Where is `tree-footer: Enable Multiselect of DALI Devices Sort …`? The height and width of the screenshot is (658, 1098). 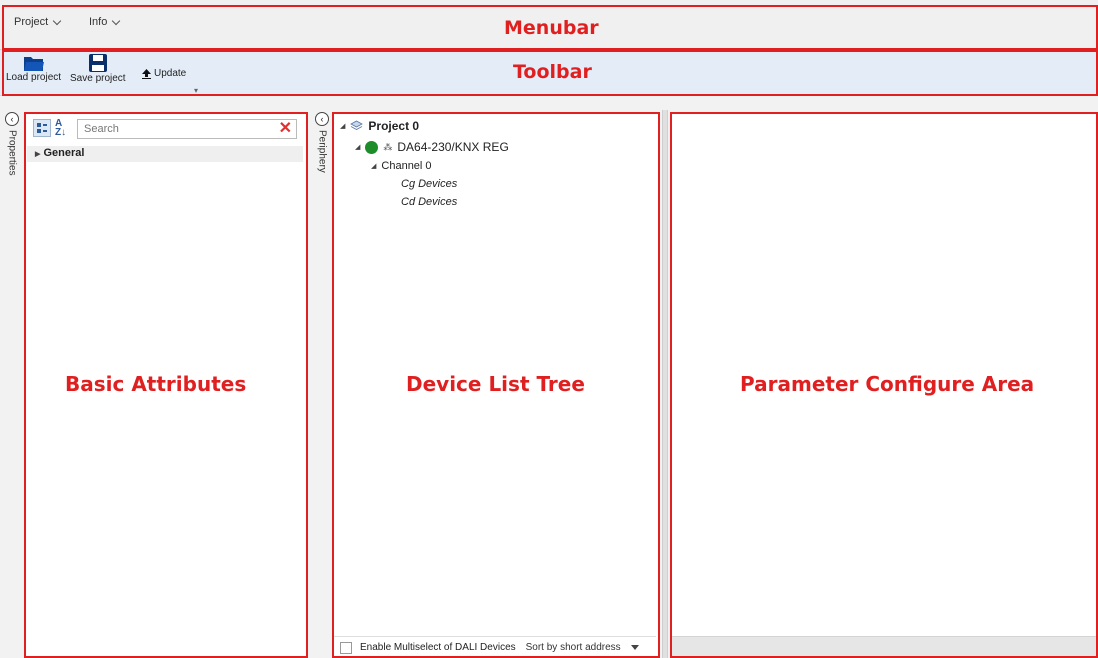 tree-footer: Enable Multiselect of DALI Devices Sort … is located at coordinates (495, 647).